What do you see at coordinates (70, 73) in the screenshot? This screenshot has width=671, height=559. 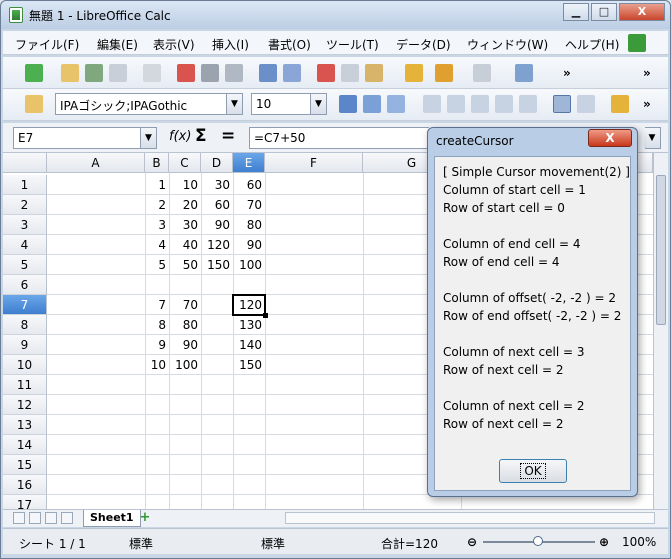 I see `open-folder-icon` at bounding box center [70, 73].